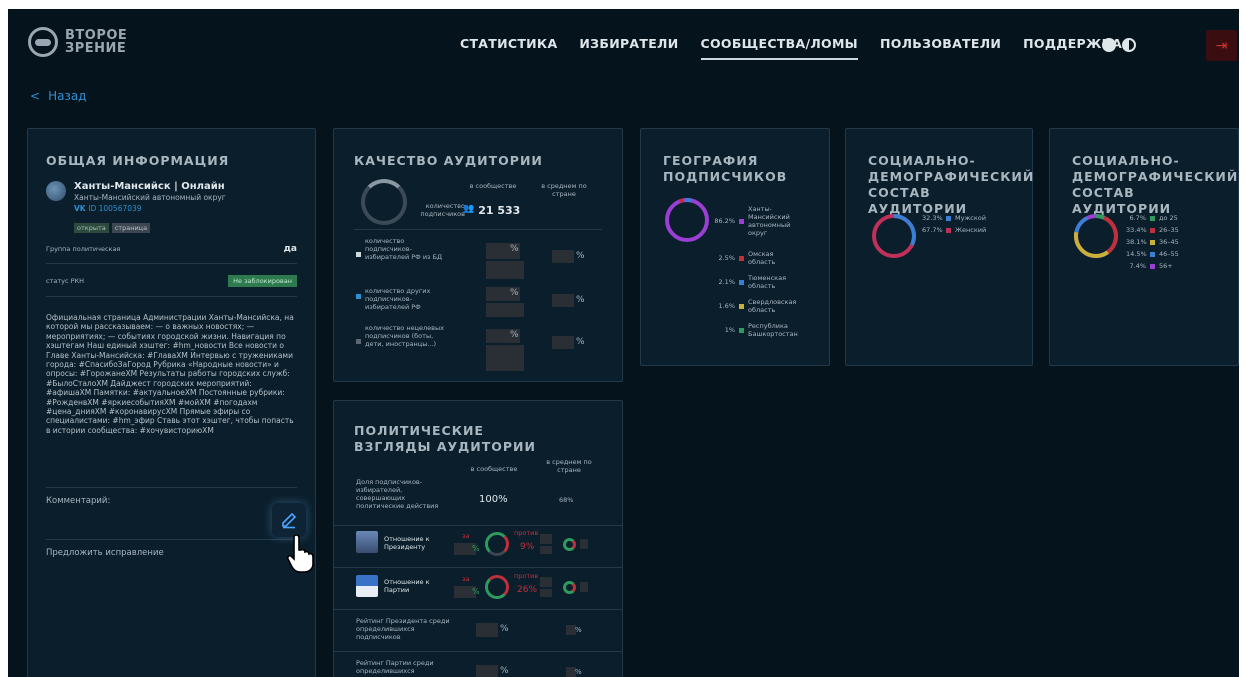 This screenshot has width=1245, height=677. I want to click on party-logo, so click(367, 586).